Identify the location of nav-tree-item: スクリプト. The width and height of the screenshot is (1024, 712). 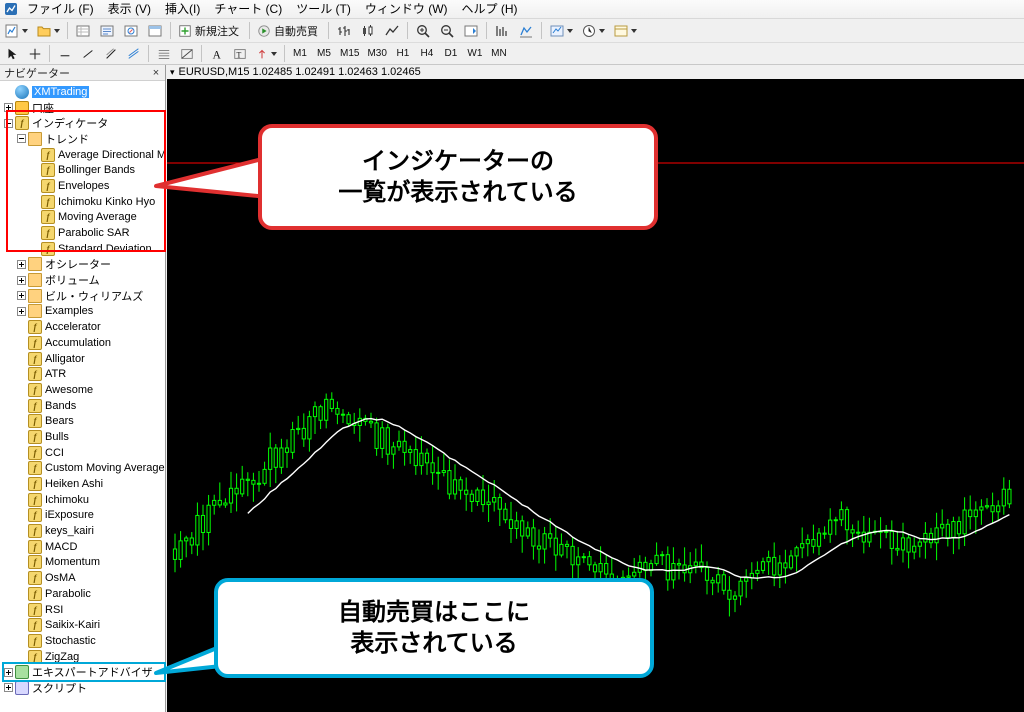
(82, 688).